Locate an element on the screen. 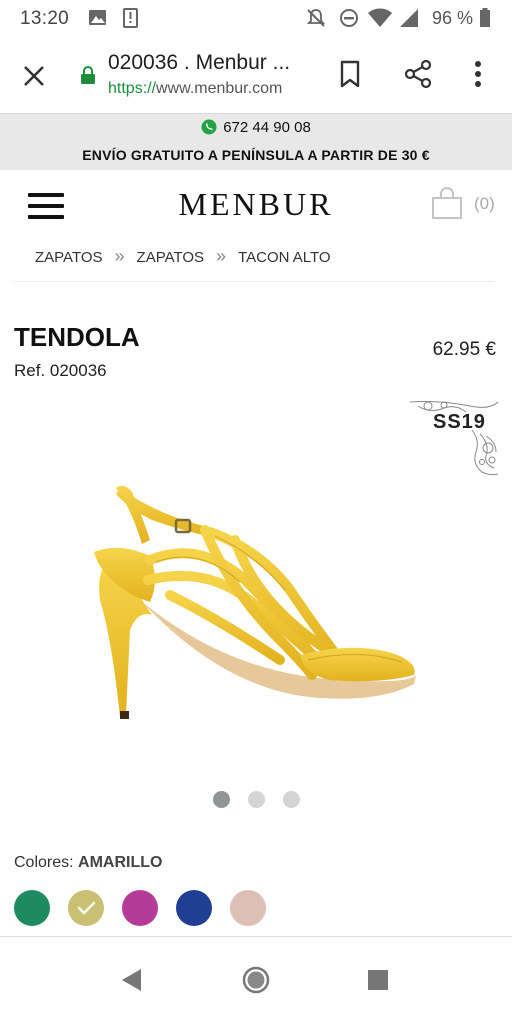 This screenshot has width=512, height=1024. season-label: SS19 is located at coordinates (459, 422).